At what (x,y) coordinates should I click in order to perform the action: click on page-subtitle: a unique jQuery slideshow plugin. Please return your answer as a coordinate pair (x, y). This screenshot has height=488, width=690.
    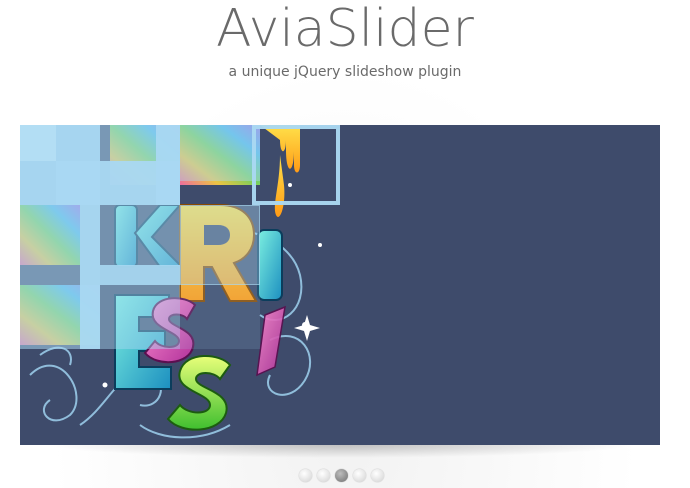
    Looking at the image, I should click on (345, 72).